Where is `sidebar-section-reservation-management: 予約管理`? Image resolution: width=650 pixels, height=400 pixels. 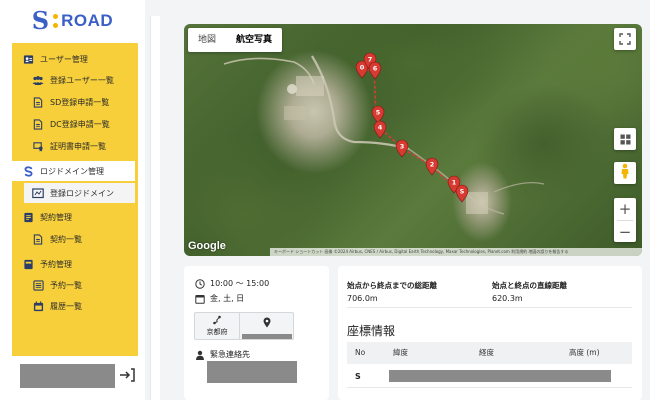 sidebar-section-reservation-management: 予約管理 is located at coordinates (75, 264).